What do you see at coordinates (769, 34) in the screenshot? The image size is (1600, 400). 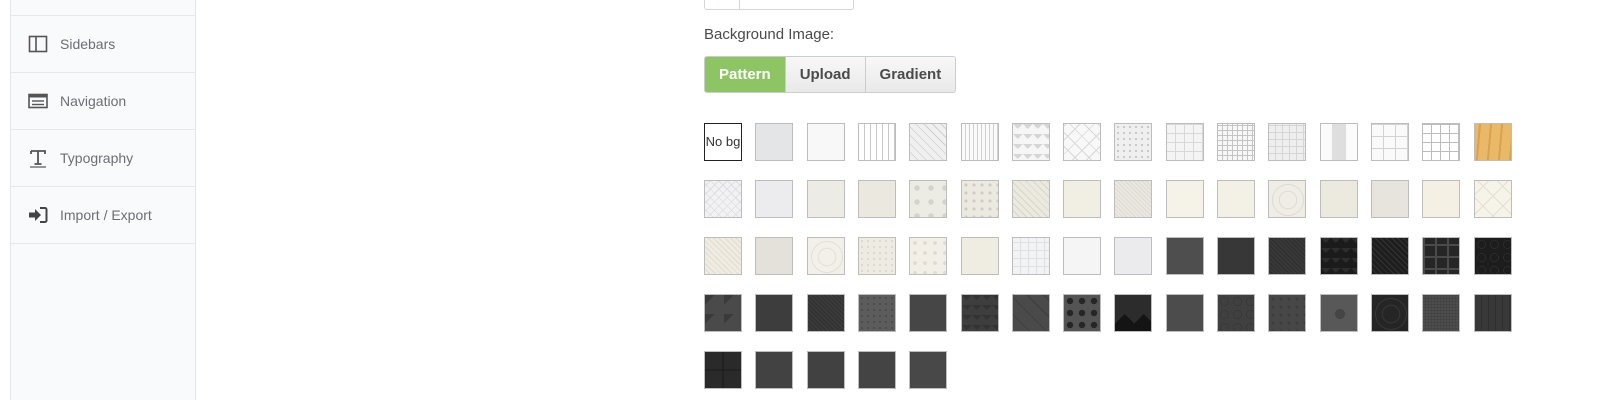 I see `background-image-label: Background Image:` at bounding box center [769, 34].